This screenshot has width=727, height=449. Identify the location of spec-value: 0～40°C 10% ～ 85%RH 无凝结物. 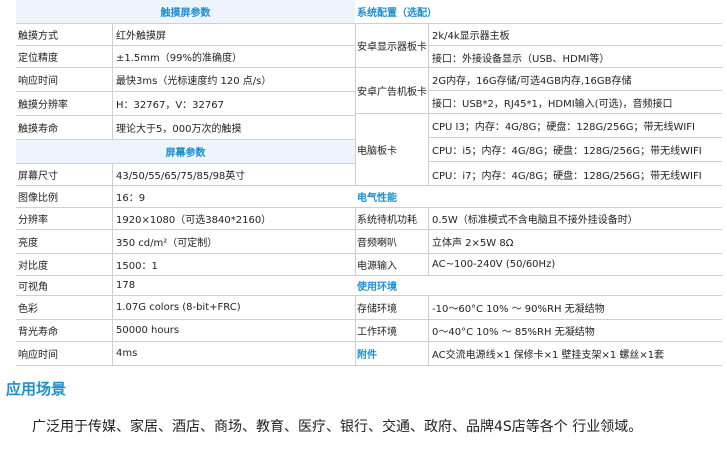
(575, 330).